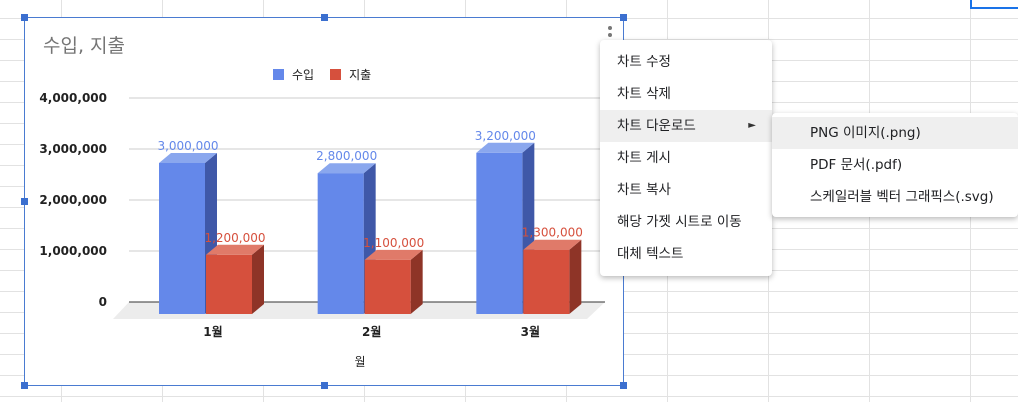  What do you see at coordinates (644, 62) in the screenshot?
I see `menu-item-label: 차트 수정` at bounding box center [644, 62].